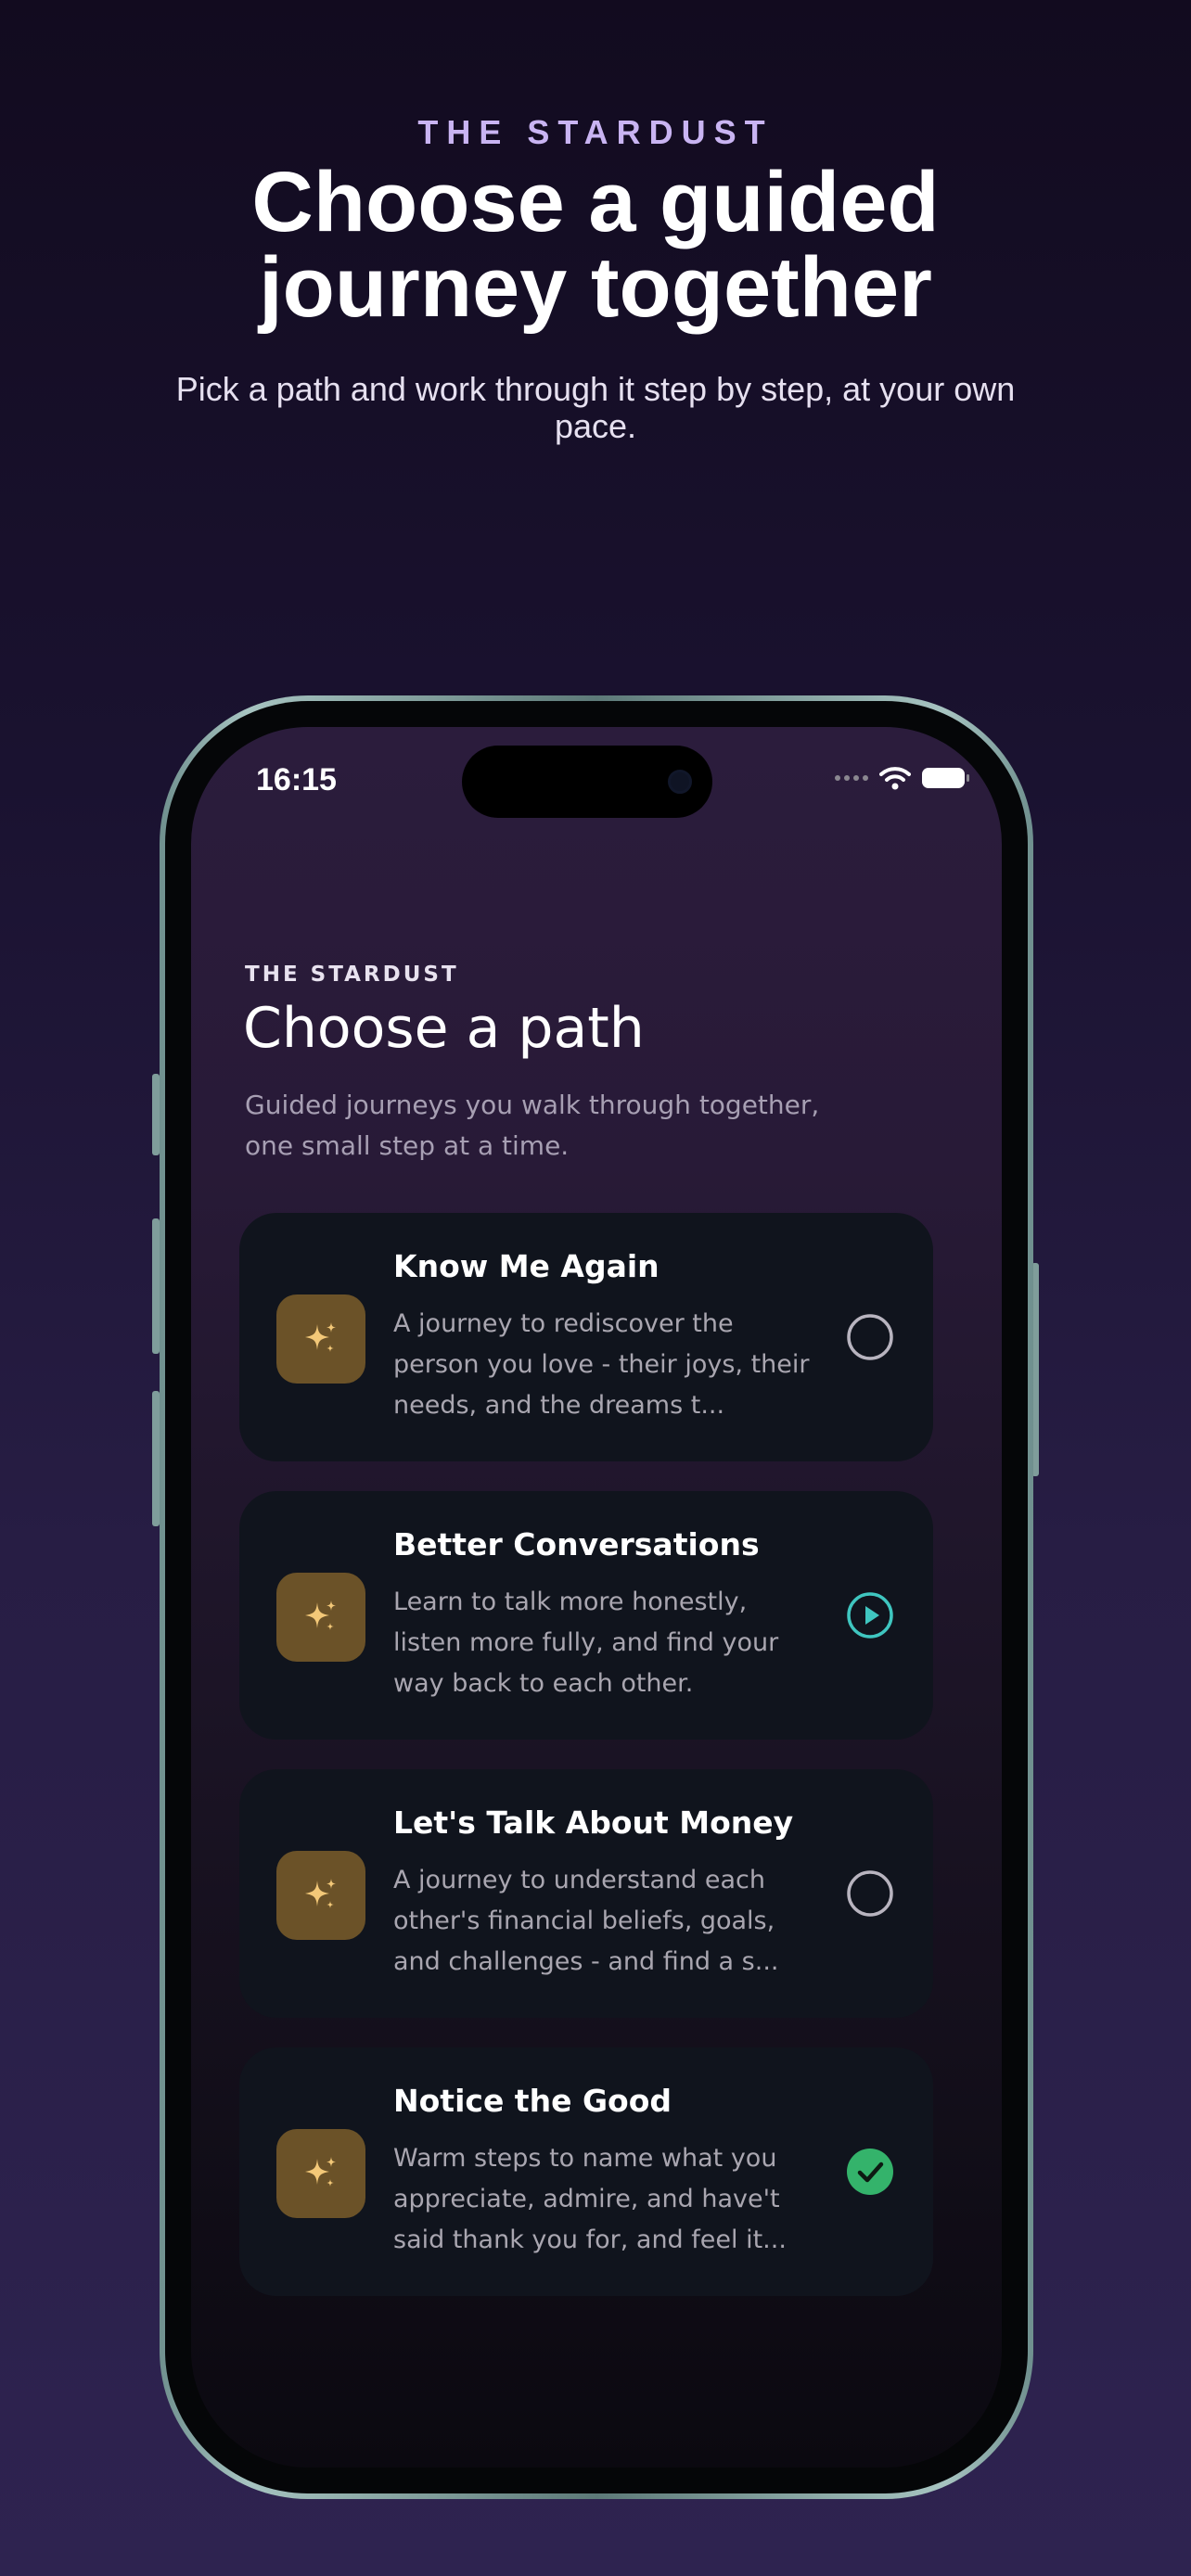 This screenshot has height=2576, width=1191. Describe the element at coordinates (296, 779) in the screenshot. I see `status-time: 16:15` at that location.